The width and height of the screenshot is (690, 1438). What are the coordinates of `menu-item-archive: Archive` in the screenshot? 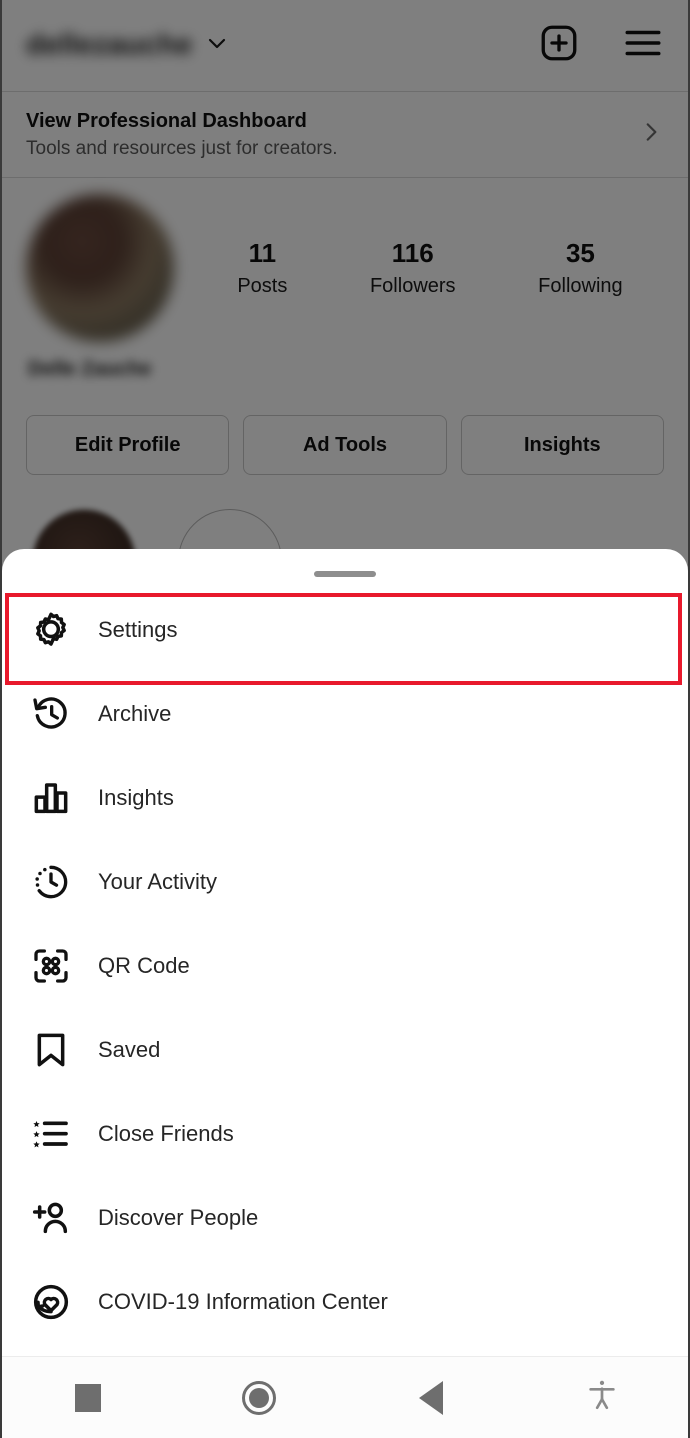 It's located at (345, 714).